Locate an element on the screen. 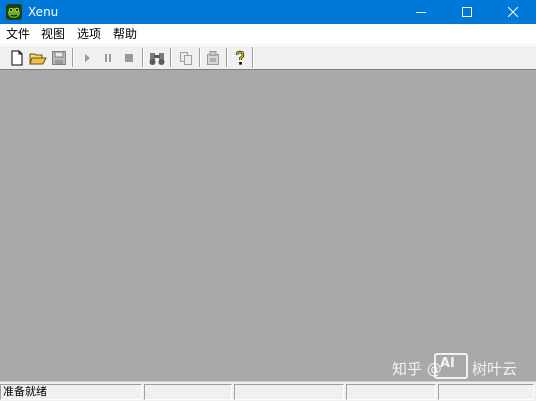  close-icon is located at coordinates (513, 12).